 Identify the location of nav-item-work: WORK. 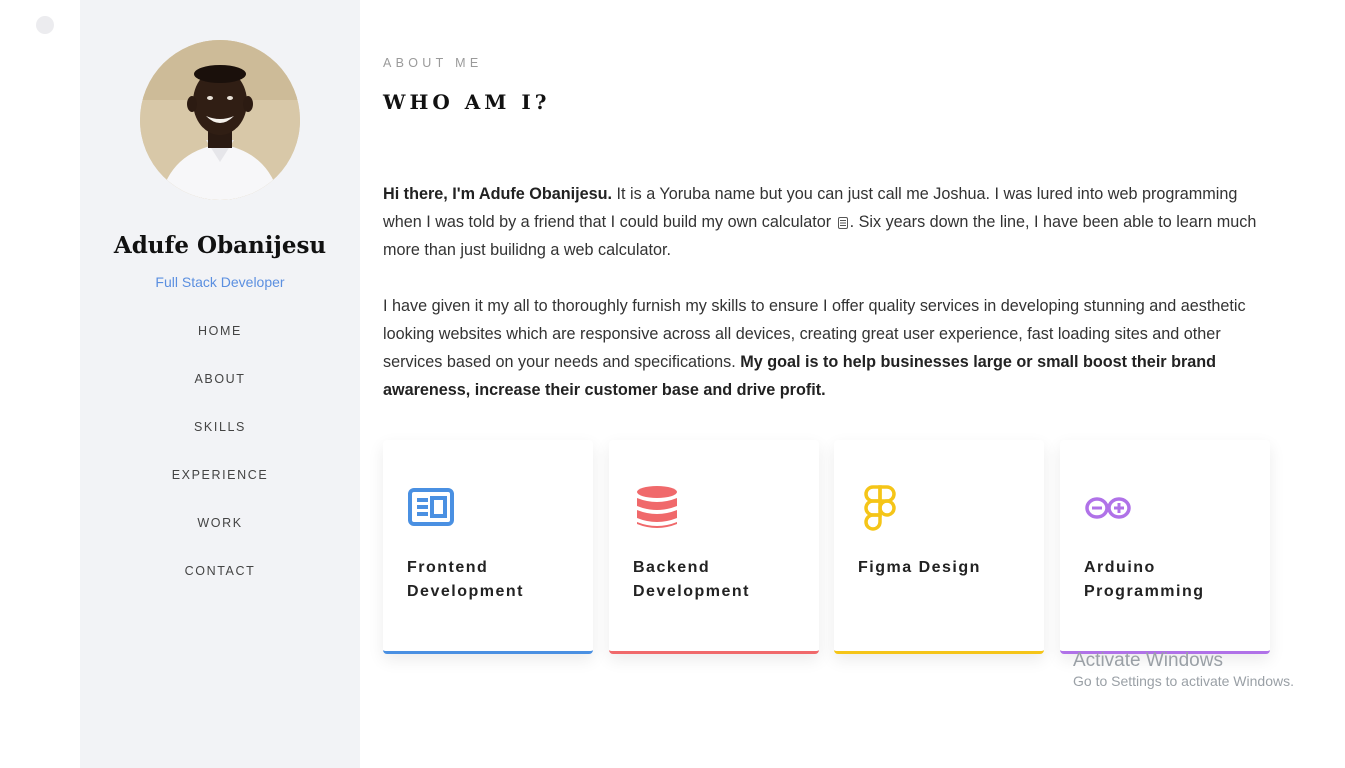
(220, 540).